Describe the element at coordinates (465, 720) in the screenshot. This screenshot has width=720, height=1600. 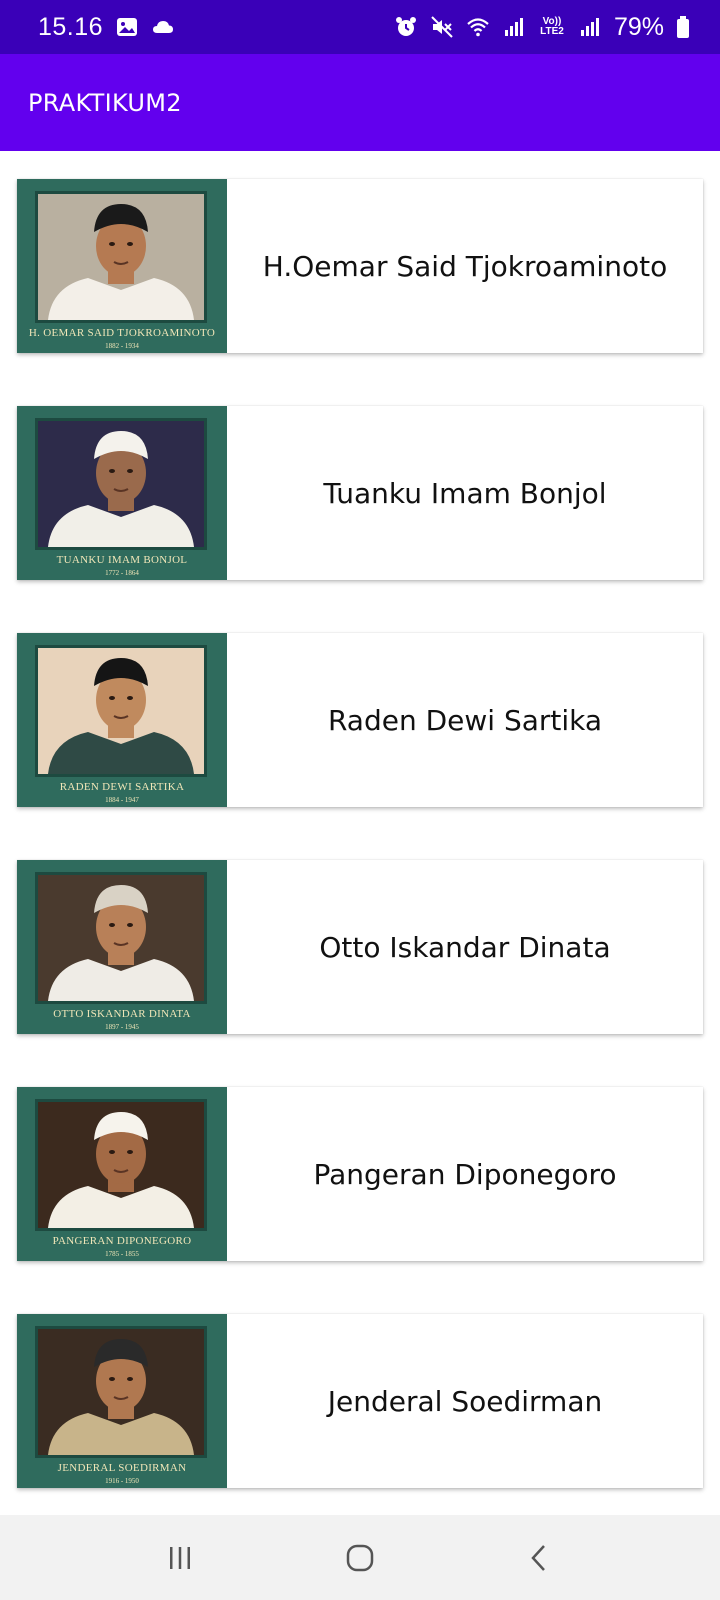
I see `hero-name: Raden Dewi Sartika` at that location.